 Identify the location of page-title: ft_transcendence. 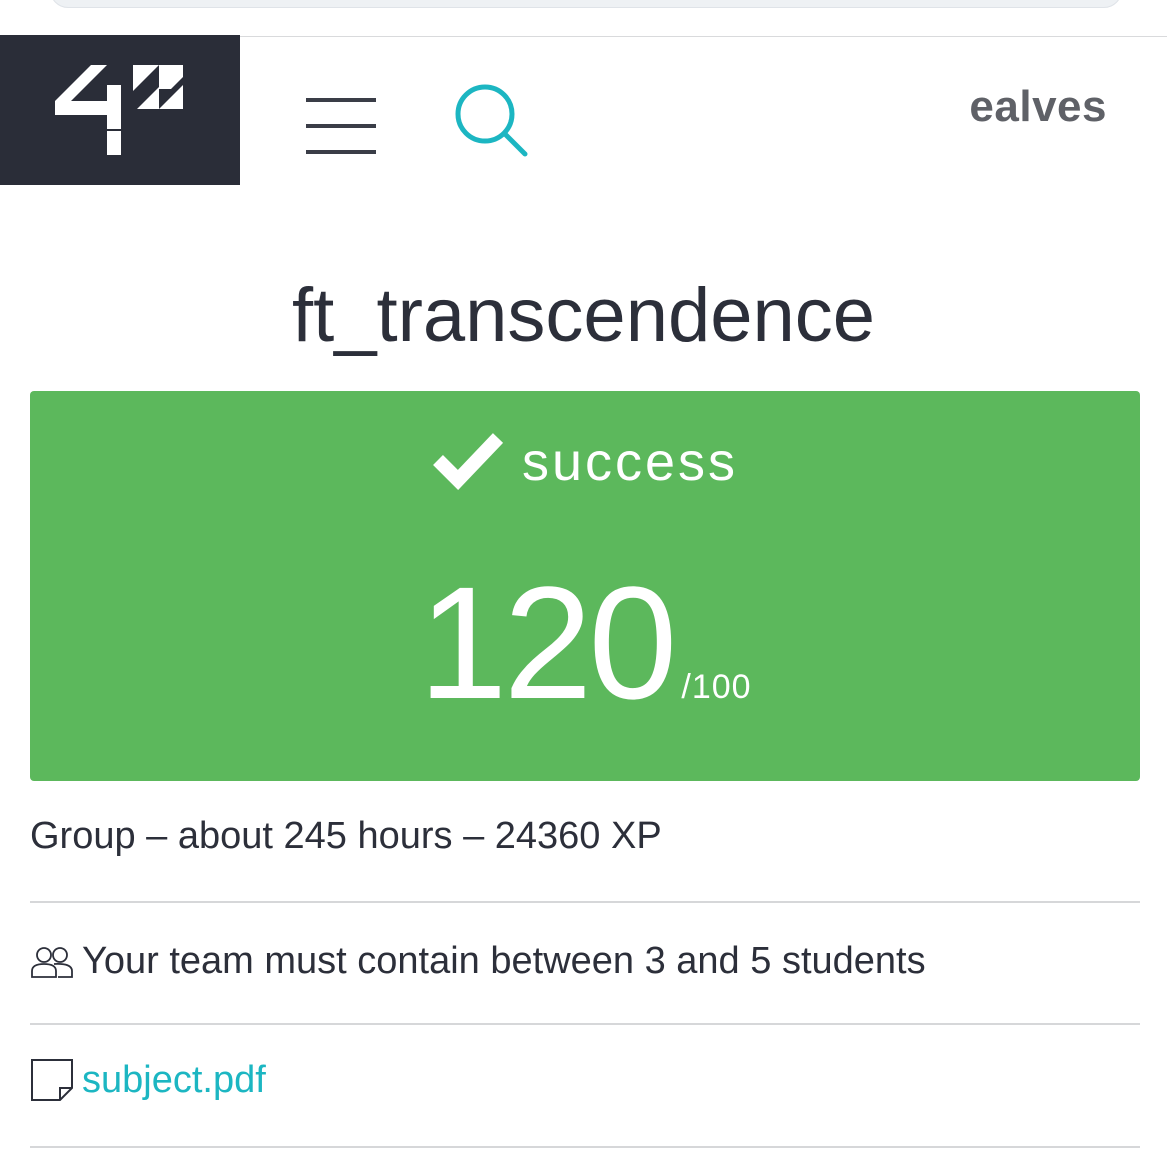
(583, 315).